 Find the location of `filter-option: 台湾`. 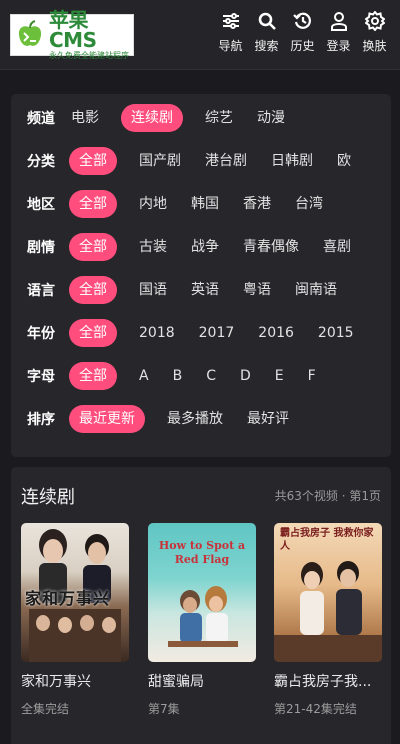

filter-option: 台湾 is located at coordinates (309, 204).